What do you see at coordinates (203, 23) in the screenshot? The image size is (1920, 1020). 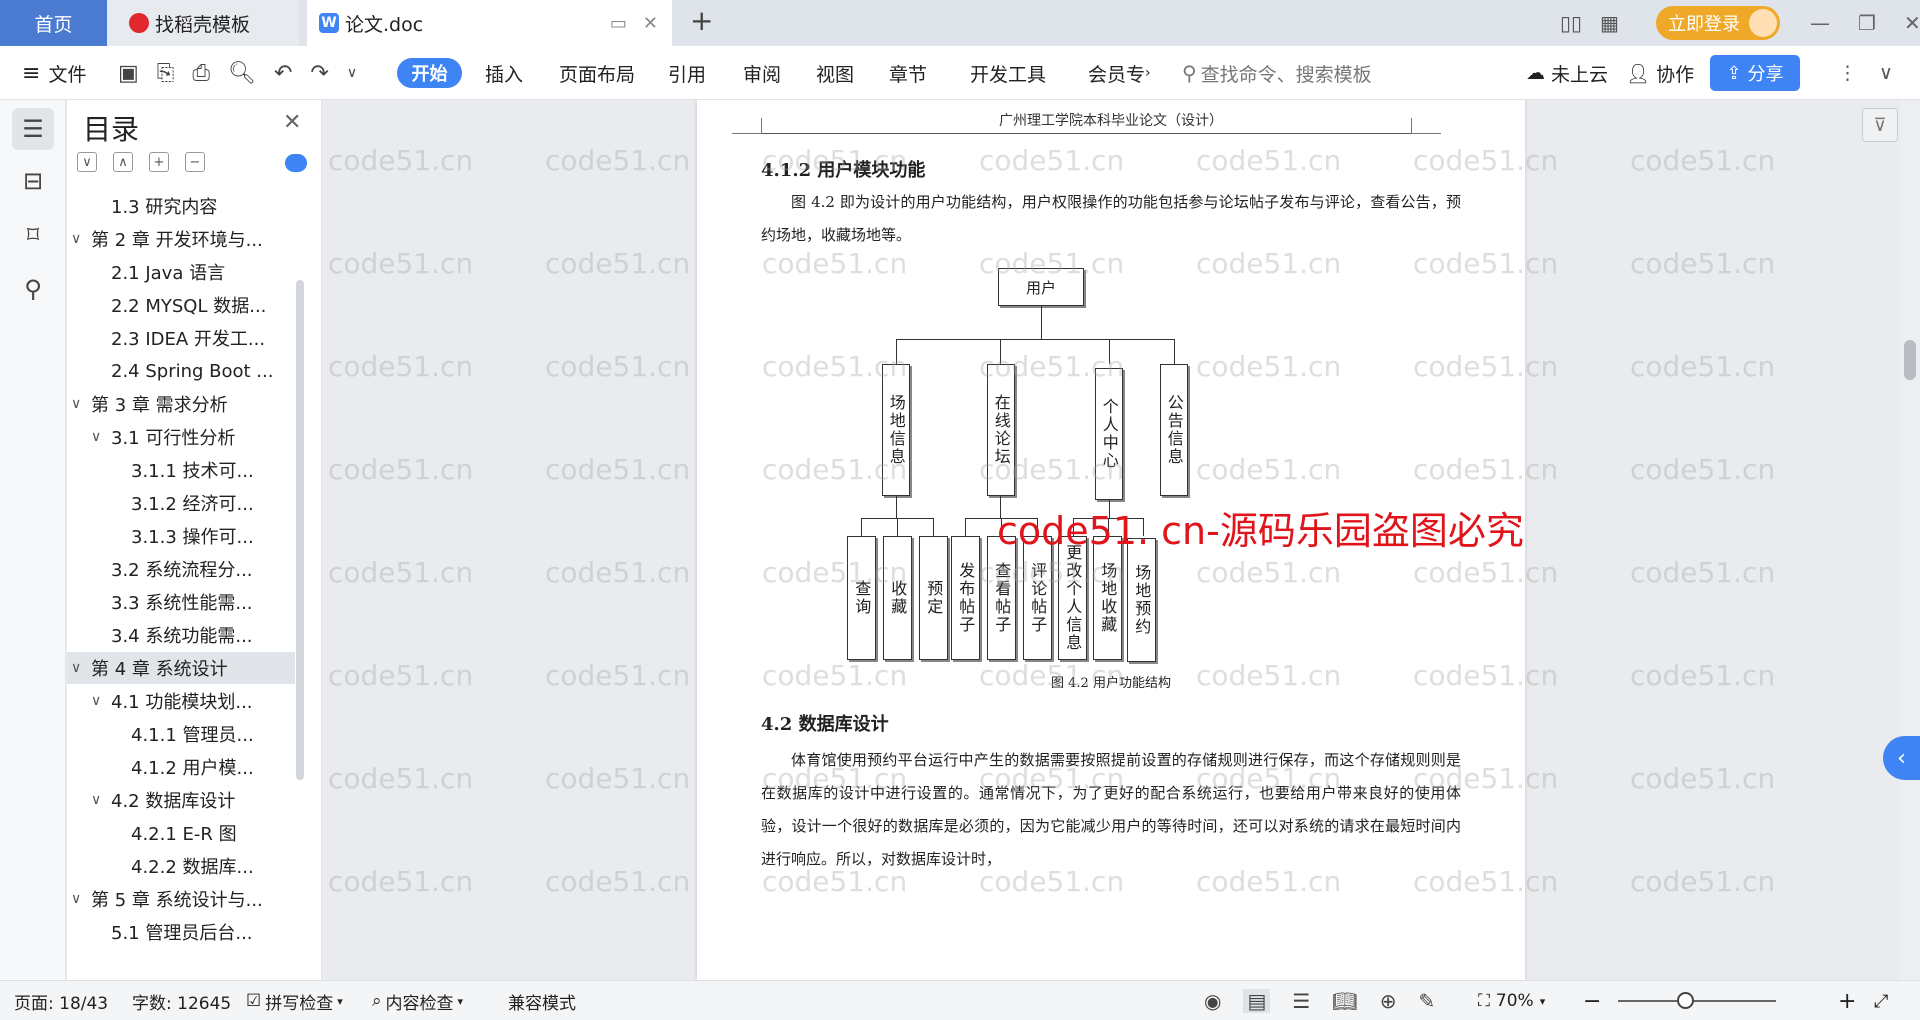 I see `tab-daoke: 找稻壳模板` at bounding box center [203, 23].